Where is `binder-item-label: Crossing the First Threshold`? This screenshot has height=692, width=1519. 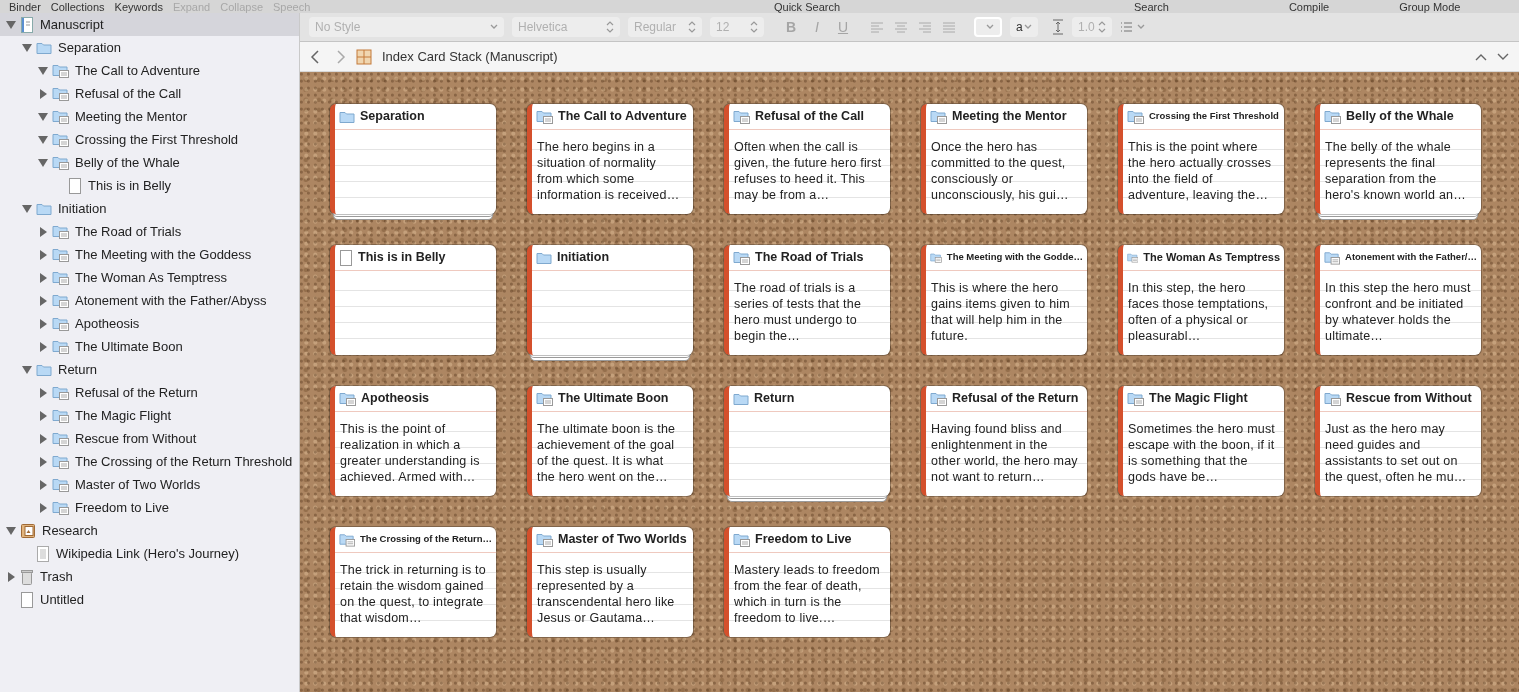
binder-item-label: Crossing the First Threshold is located at coordinates (157, 139).